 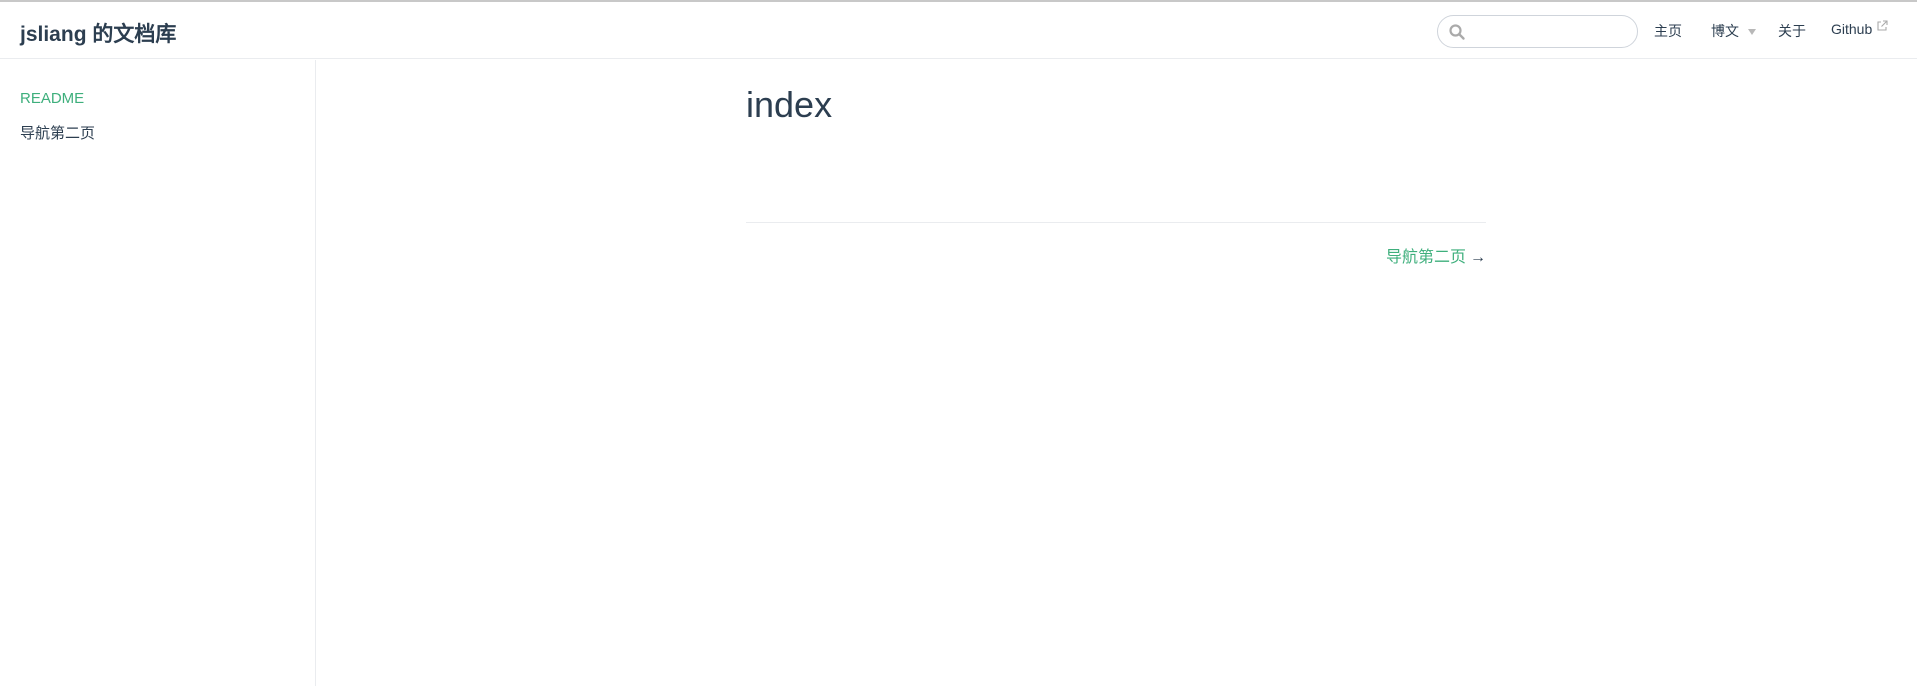 I want to click on nav-github: Github, so click(x=1859, y=28).